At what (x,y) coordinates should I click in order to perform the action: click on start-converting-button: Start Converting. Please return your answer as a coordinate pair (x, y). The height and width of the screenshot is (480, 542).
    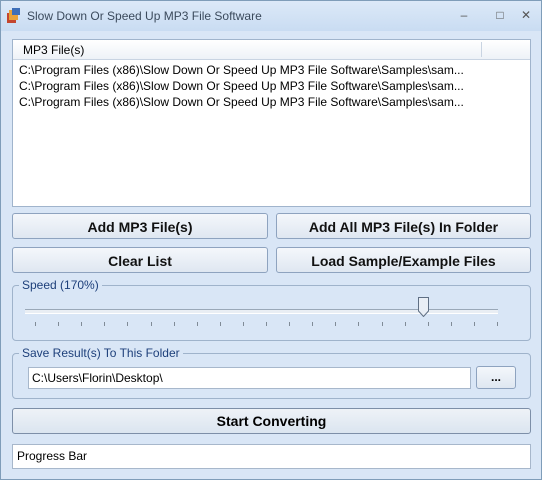
    Looking at the image, I should click on (271, 421).